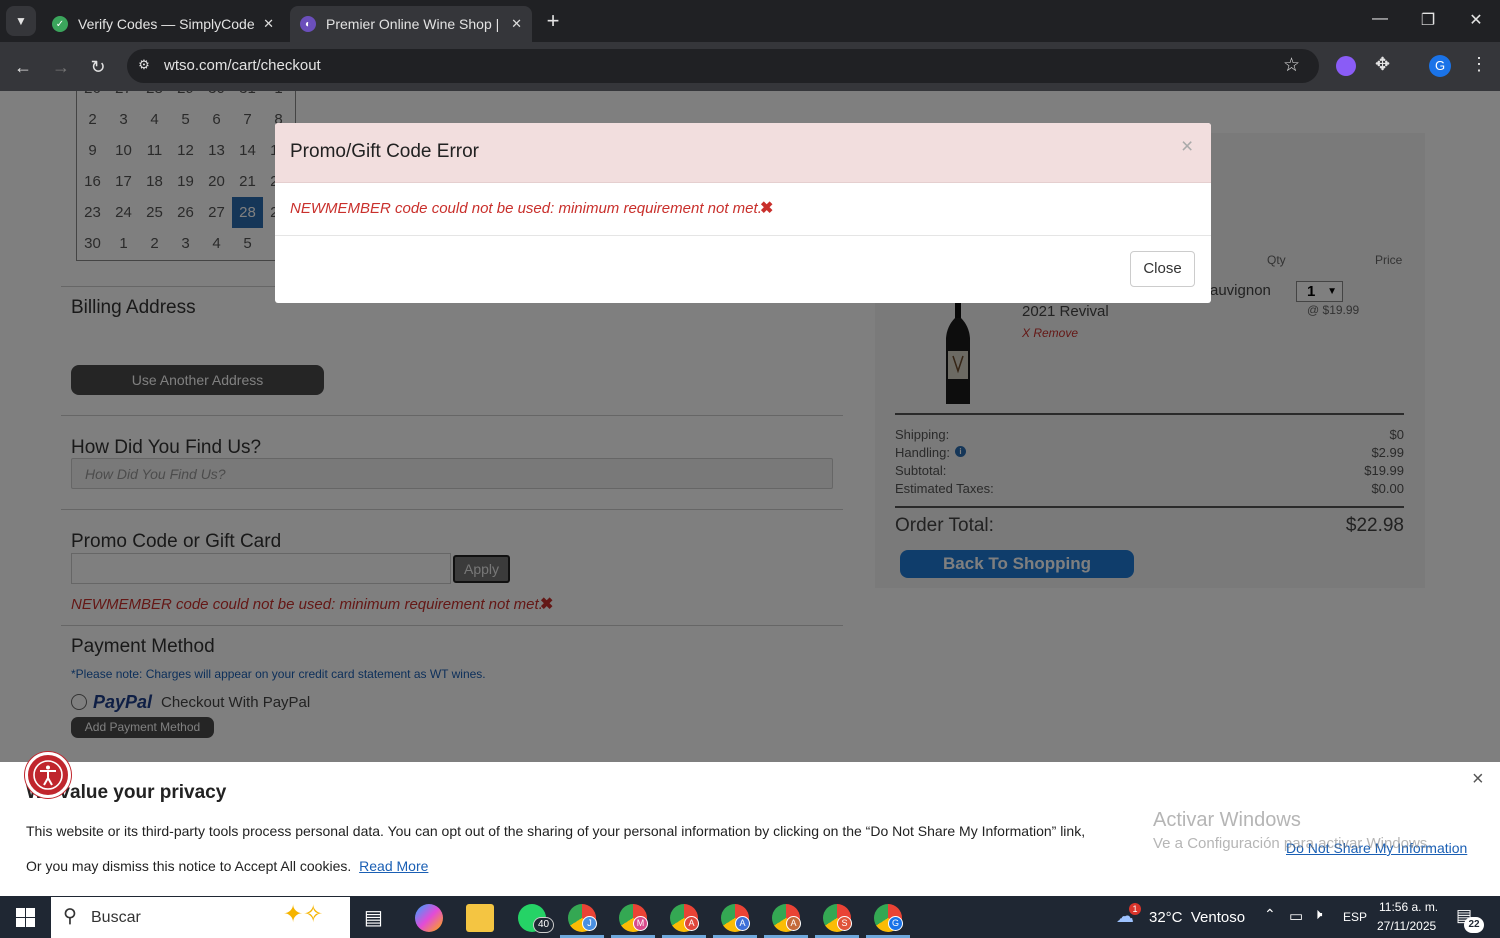  What do you see at coordinates (116, 917) in the screenshot?
I see `search-placeholder: Buscar` at bounding box center [116, 917].